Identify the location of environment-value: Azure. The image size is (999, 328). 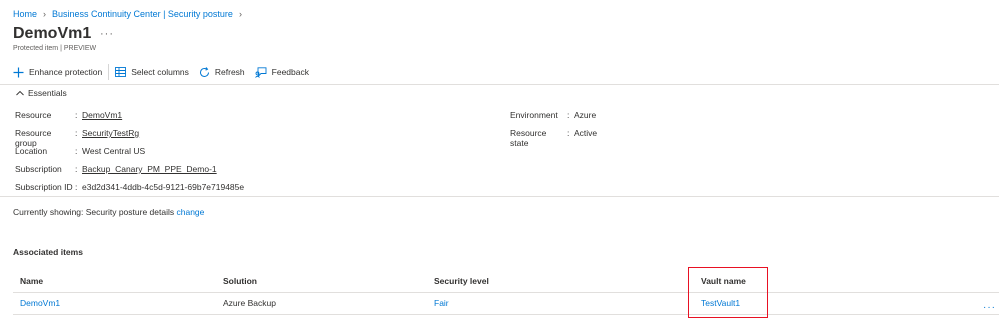
(585, 115).